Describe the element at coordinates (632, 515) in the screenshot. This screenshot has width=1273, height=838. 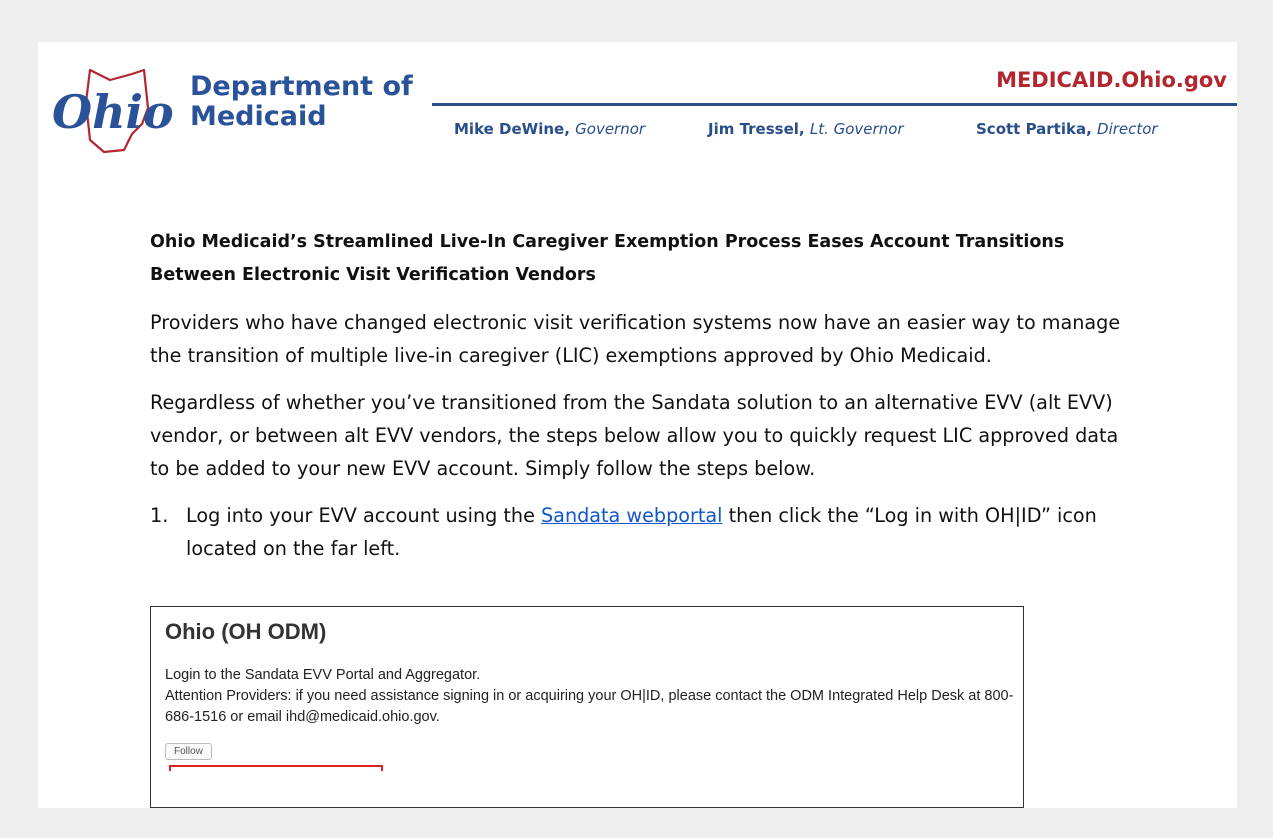
I see `sandata-webportal-link: Sandata webportal` at that location.